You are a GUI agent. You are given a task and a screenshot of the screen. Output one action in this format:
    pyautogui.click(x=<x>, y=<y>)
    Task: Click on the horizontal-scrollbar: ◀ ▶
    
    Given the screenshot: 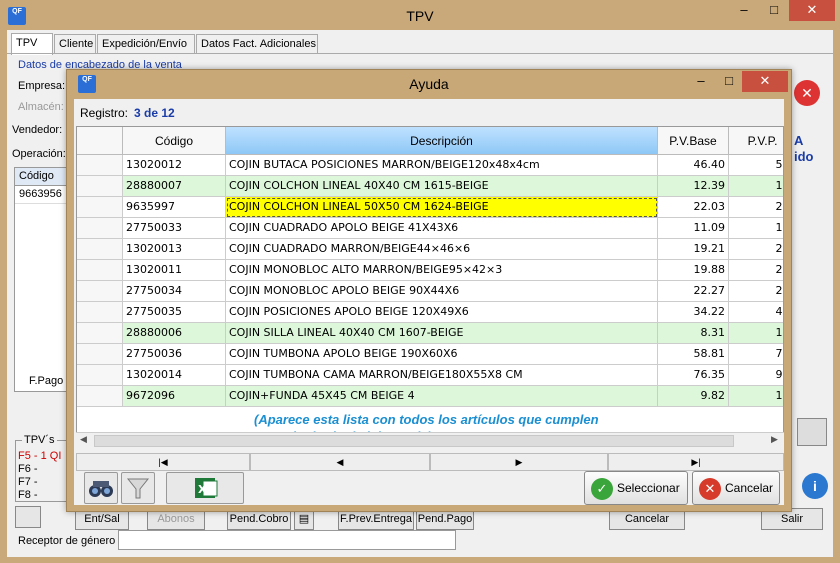 What is the action you would take?
    pyautogui.click(x=430, y=440)
    